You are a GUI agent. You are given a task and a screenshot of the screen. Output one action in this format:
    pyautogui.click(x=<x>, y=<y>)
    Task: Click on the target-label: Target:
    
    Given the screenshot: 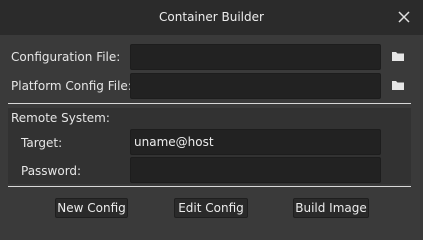 What is the action you would take?
    pyautogui.click(x=42, y=143)
    